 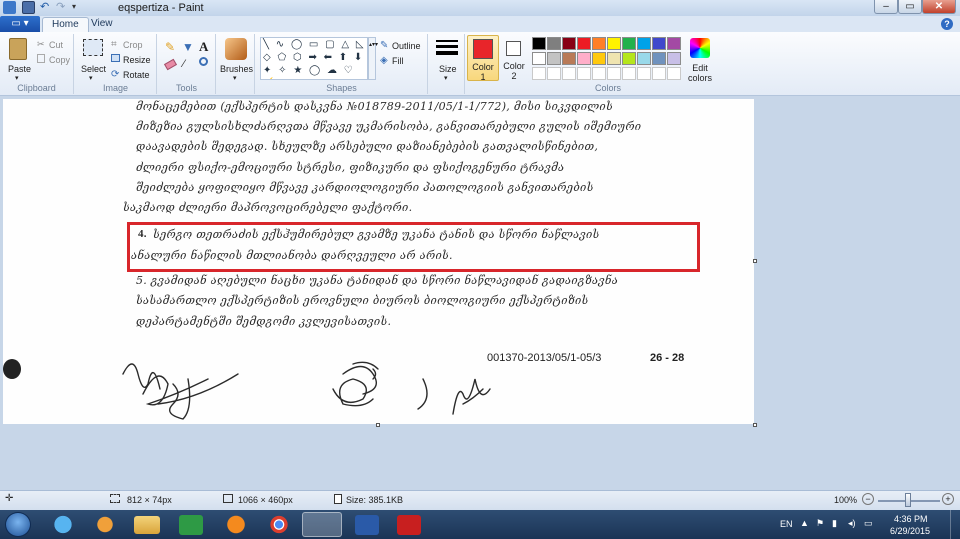 I want to click on color1-button: Color 1, so click(x=483, y=58).